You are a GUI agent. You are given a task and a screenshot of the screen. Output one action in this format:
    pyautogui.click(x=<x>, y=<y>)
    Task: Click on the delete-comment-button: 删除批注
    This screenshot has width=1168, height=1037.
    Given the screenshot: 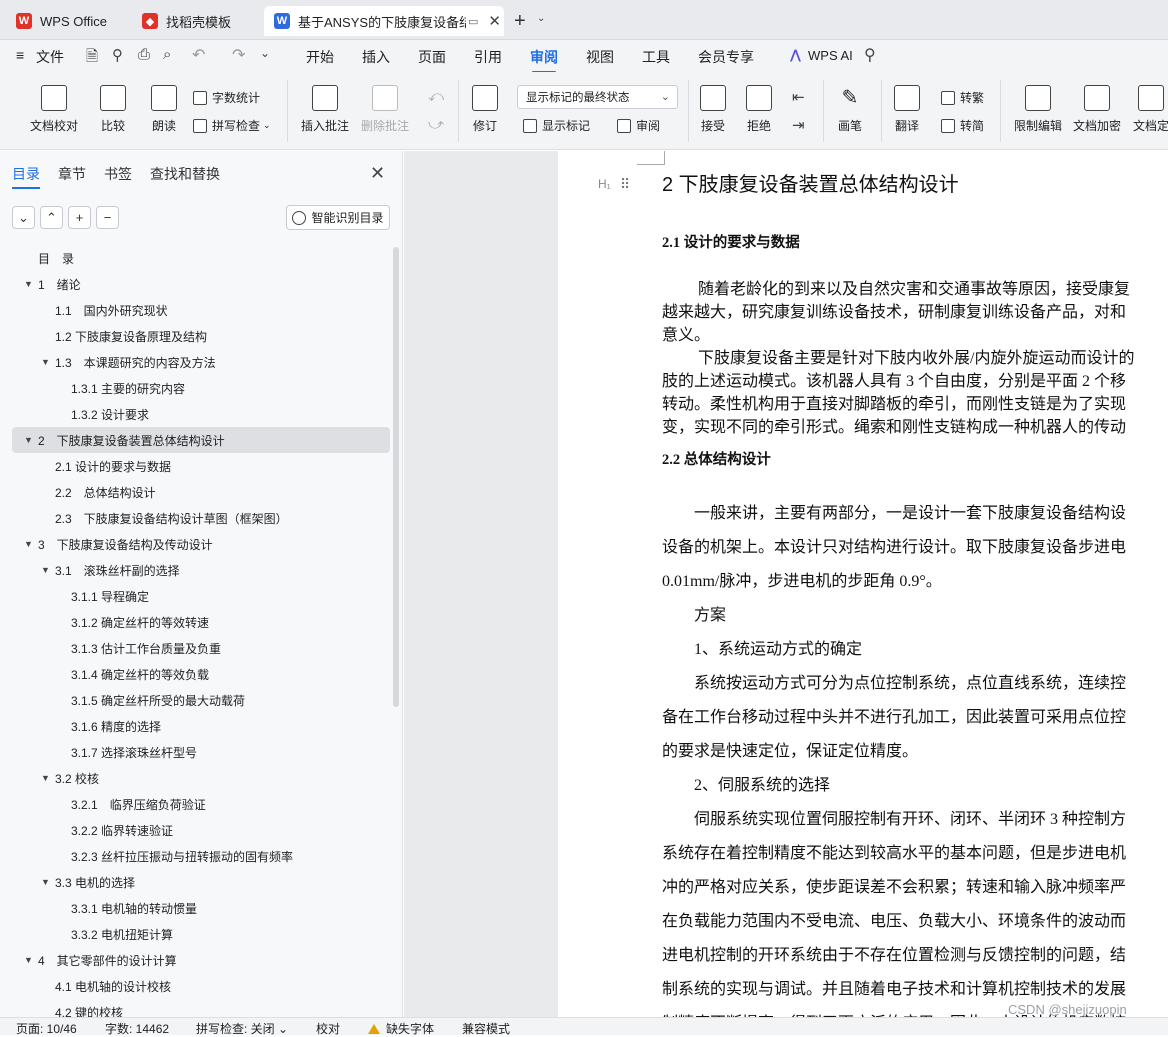 What is the action you would take?
    pyautogui.click(x=385, y=109)
    